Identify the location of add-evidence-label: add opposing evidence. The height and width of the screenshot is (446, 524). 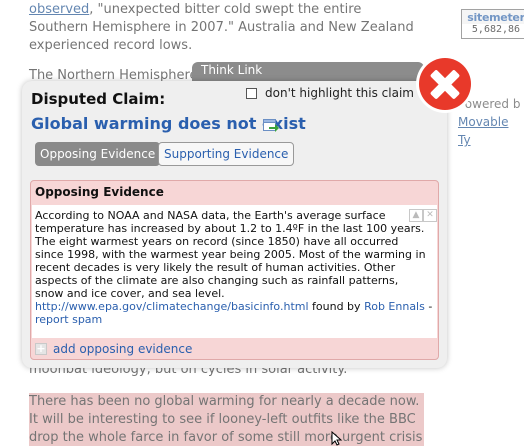
(123, 349).